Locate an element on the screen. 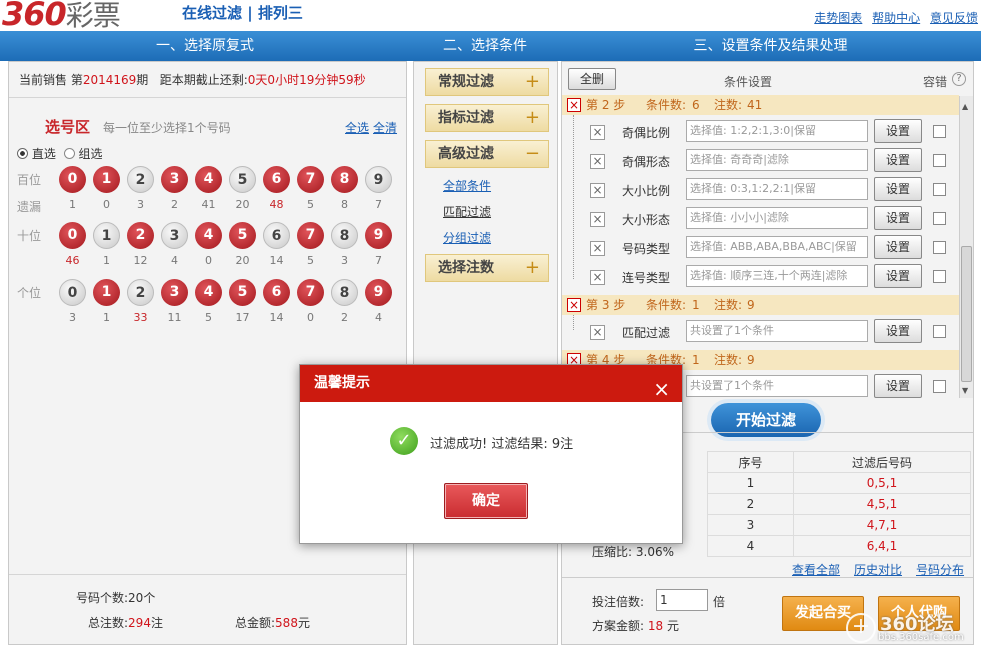  logo: 360彩票 is located at coordinates (61, 17).